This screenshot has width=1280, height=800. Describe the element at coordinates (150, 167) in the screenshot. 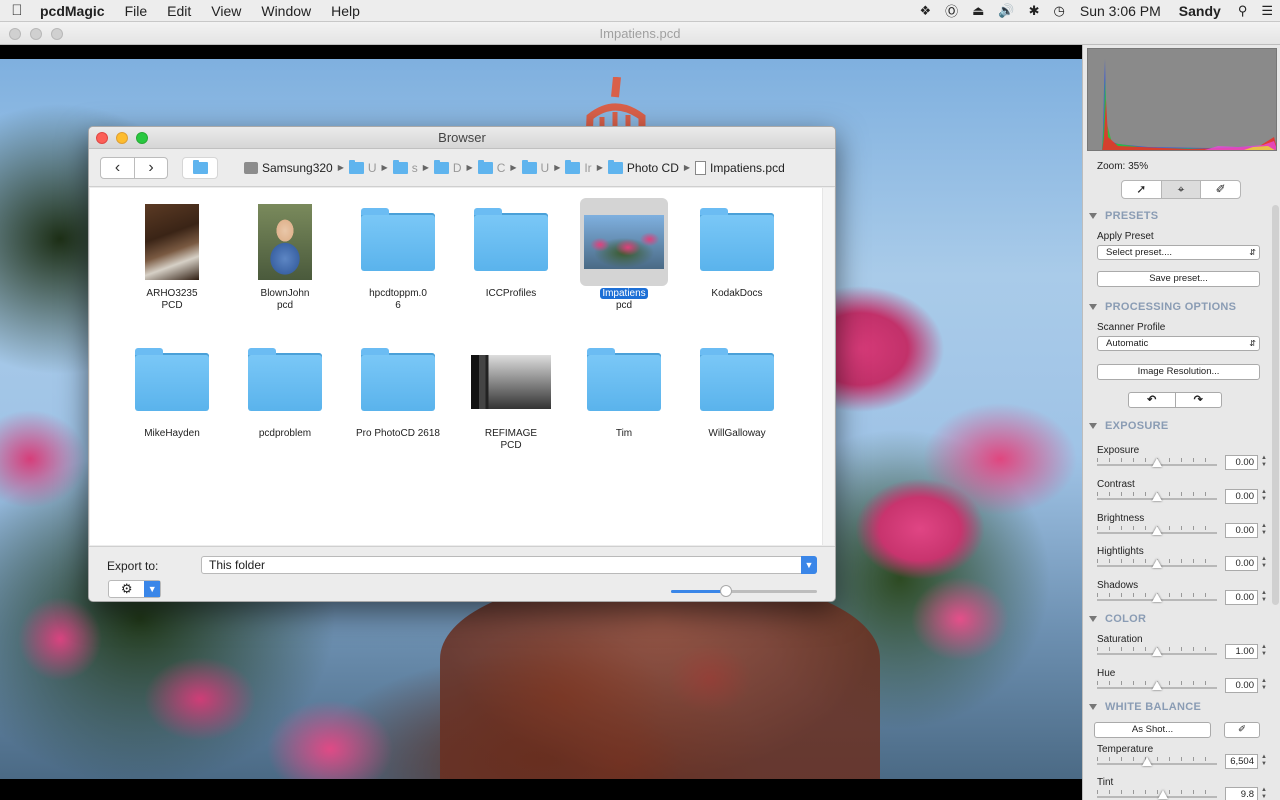

I see `forward-button: ›` at that location.